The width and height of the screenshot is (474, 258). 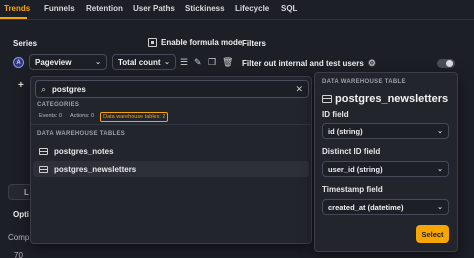 I want to click on panel-title: postgres_newsletters, so click(x=385, y=99).